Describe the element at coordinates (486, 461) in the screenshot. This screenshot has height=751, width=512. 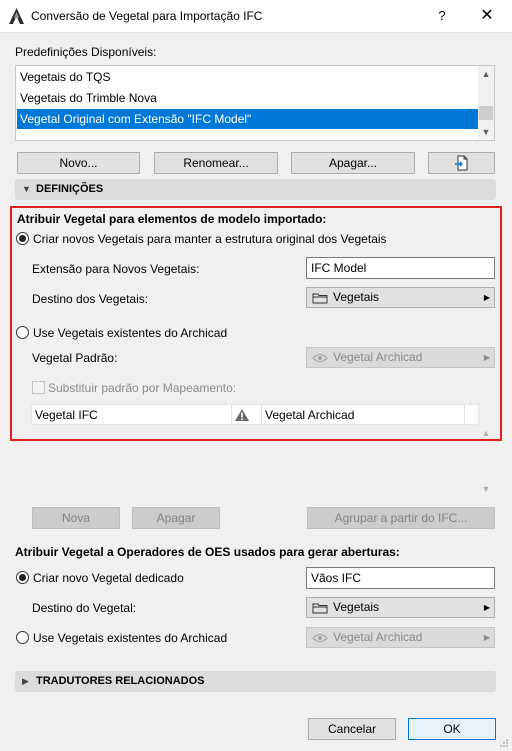
I see `table-scrollbar: ▲ ▼` at that location.